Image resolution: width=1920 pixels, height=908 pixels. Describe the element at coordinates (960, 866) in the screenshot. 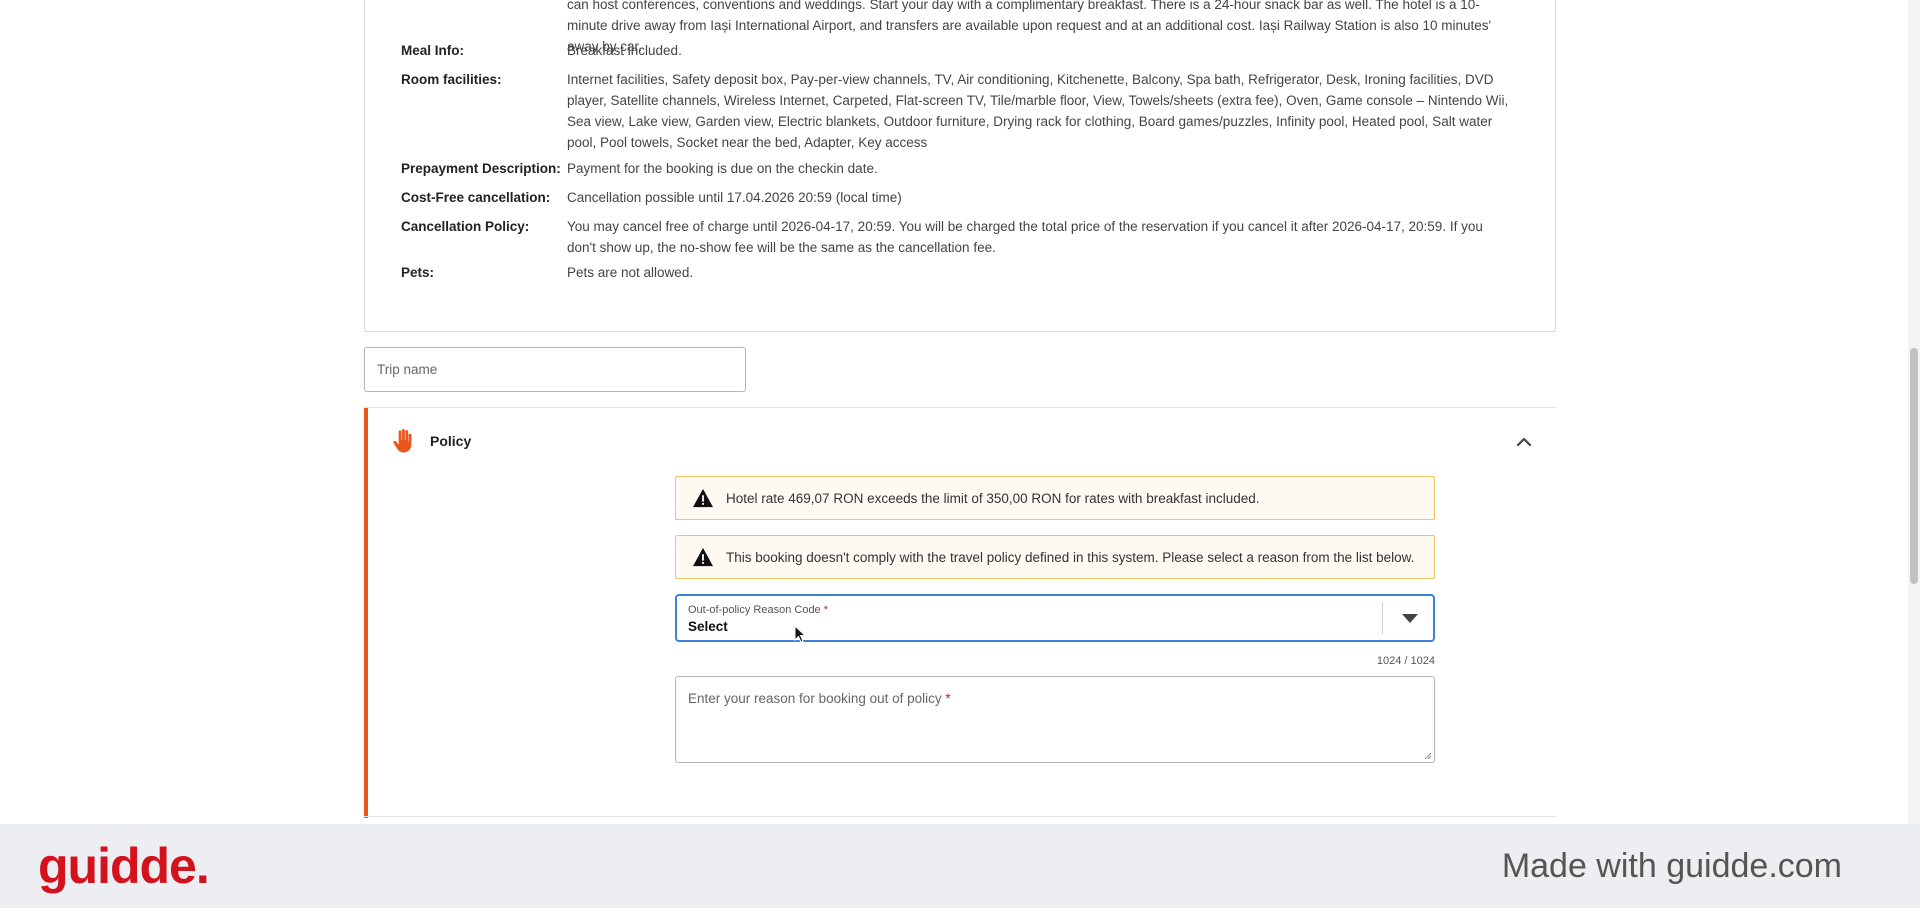

I see `footer-banner: guidde. Made with guidde.com` at that location.